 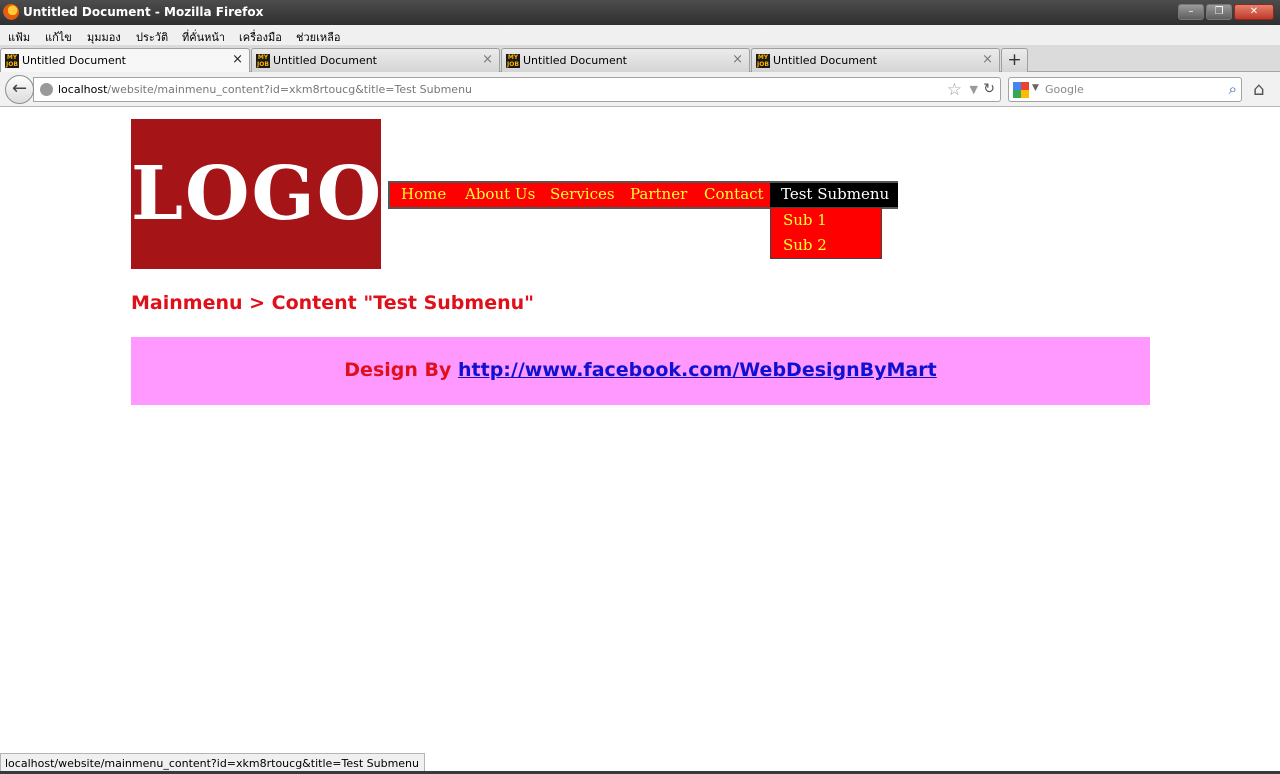 I want to click on close-window-button: ✕, so click(x=1254, y=12).